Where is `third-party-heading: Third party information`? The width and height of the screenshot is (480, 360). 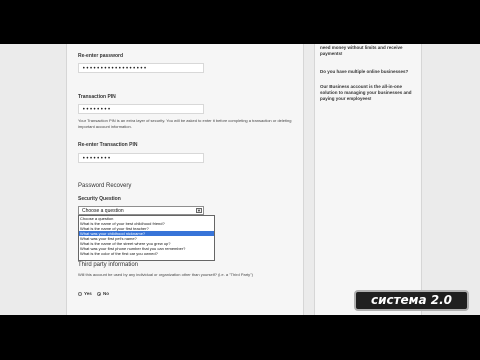
third-party-heading: Third party information is located at coordinates (108, 265).